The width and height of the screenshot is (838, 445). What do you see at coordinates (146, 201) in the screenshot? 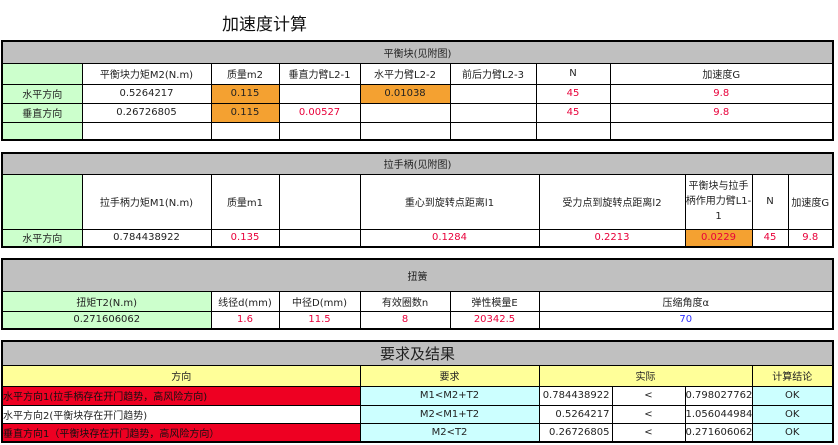
I see `header-cell: 拉手柄力矩M1(N.m)` at bounding box center [146, 201].